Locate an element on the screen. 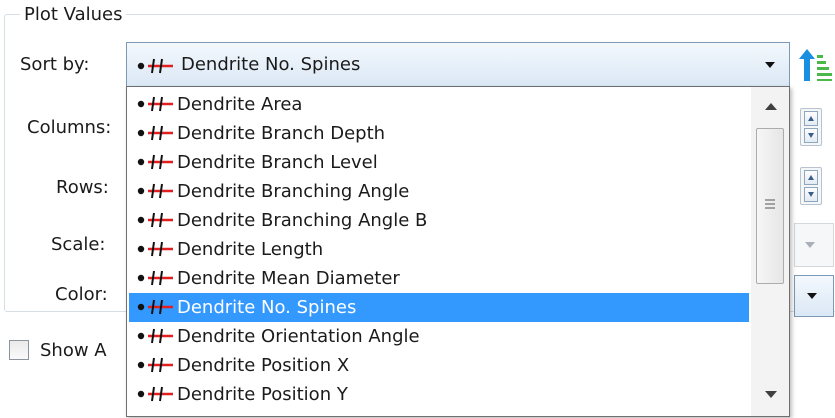 This screenshot has height=418, width=835. list-item: Dendrite Branch Level is located at coordinates (439, 162).